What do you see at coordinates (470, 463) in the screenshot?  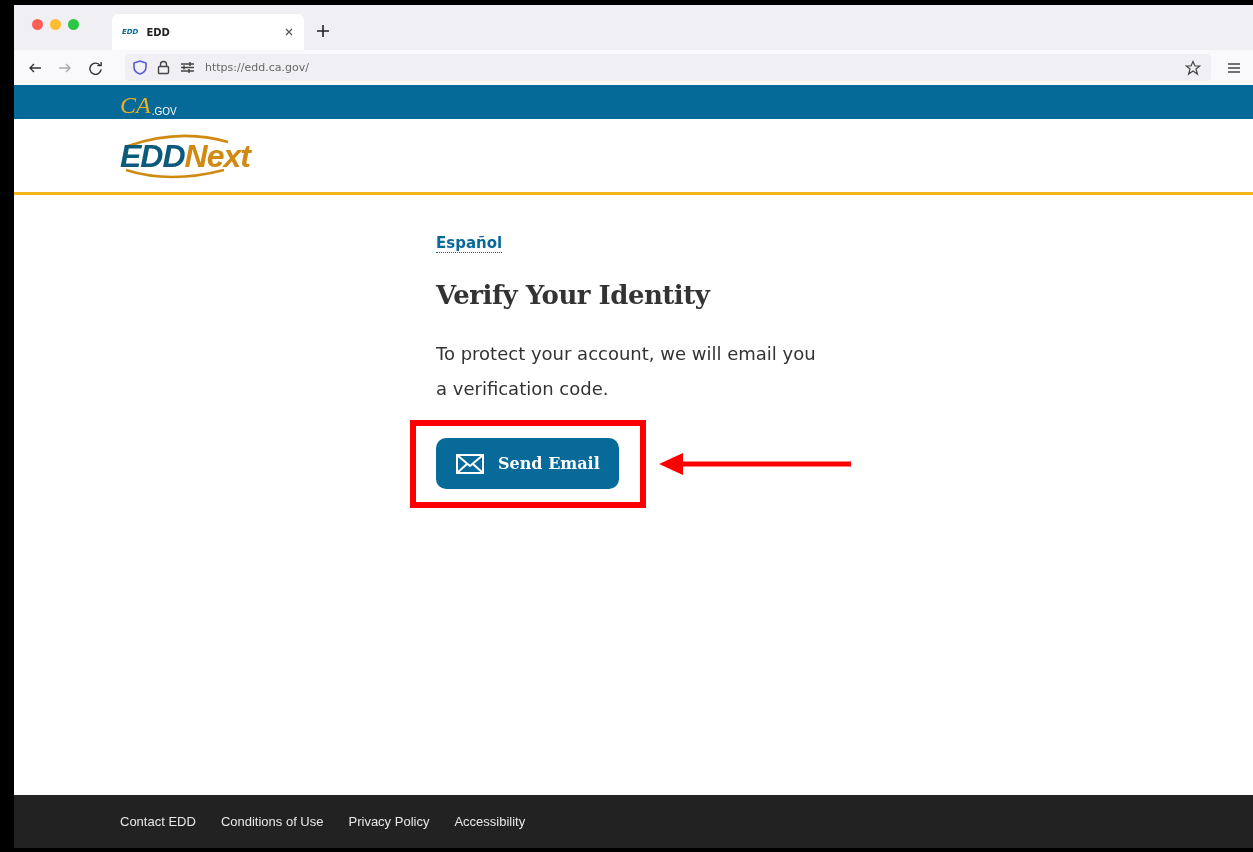 I see `envelope-icon` at bounding box center [470, 463].